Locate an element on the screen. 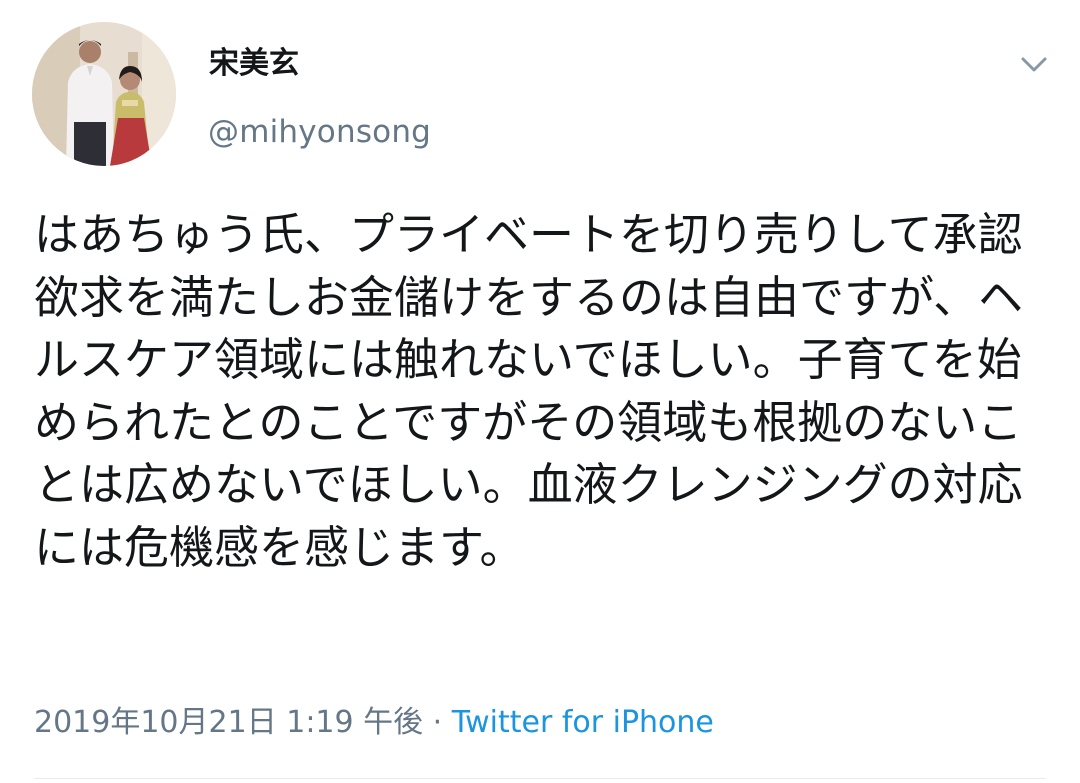 The image size is (1080, 783). display-name: 宋美玄 is located at coordinates (254, 64).